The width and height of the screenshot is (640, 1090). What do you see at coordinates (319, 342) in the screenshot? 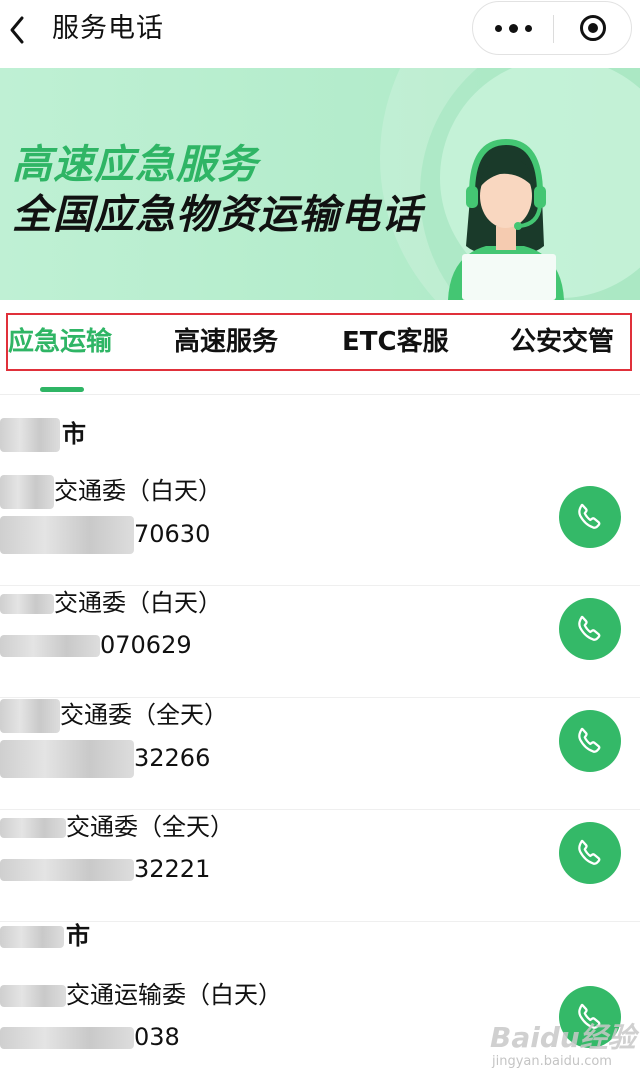
I see `category-tabs: 应急运输 高速服务 ETC客服 公安交管` at bounding box center [319, 342].